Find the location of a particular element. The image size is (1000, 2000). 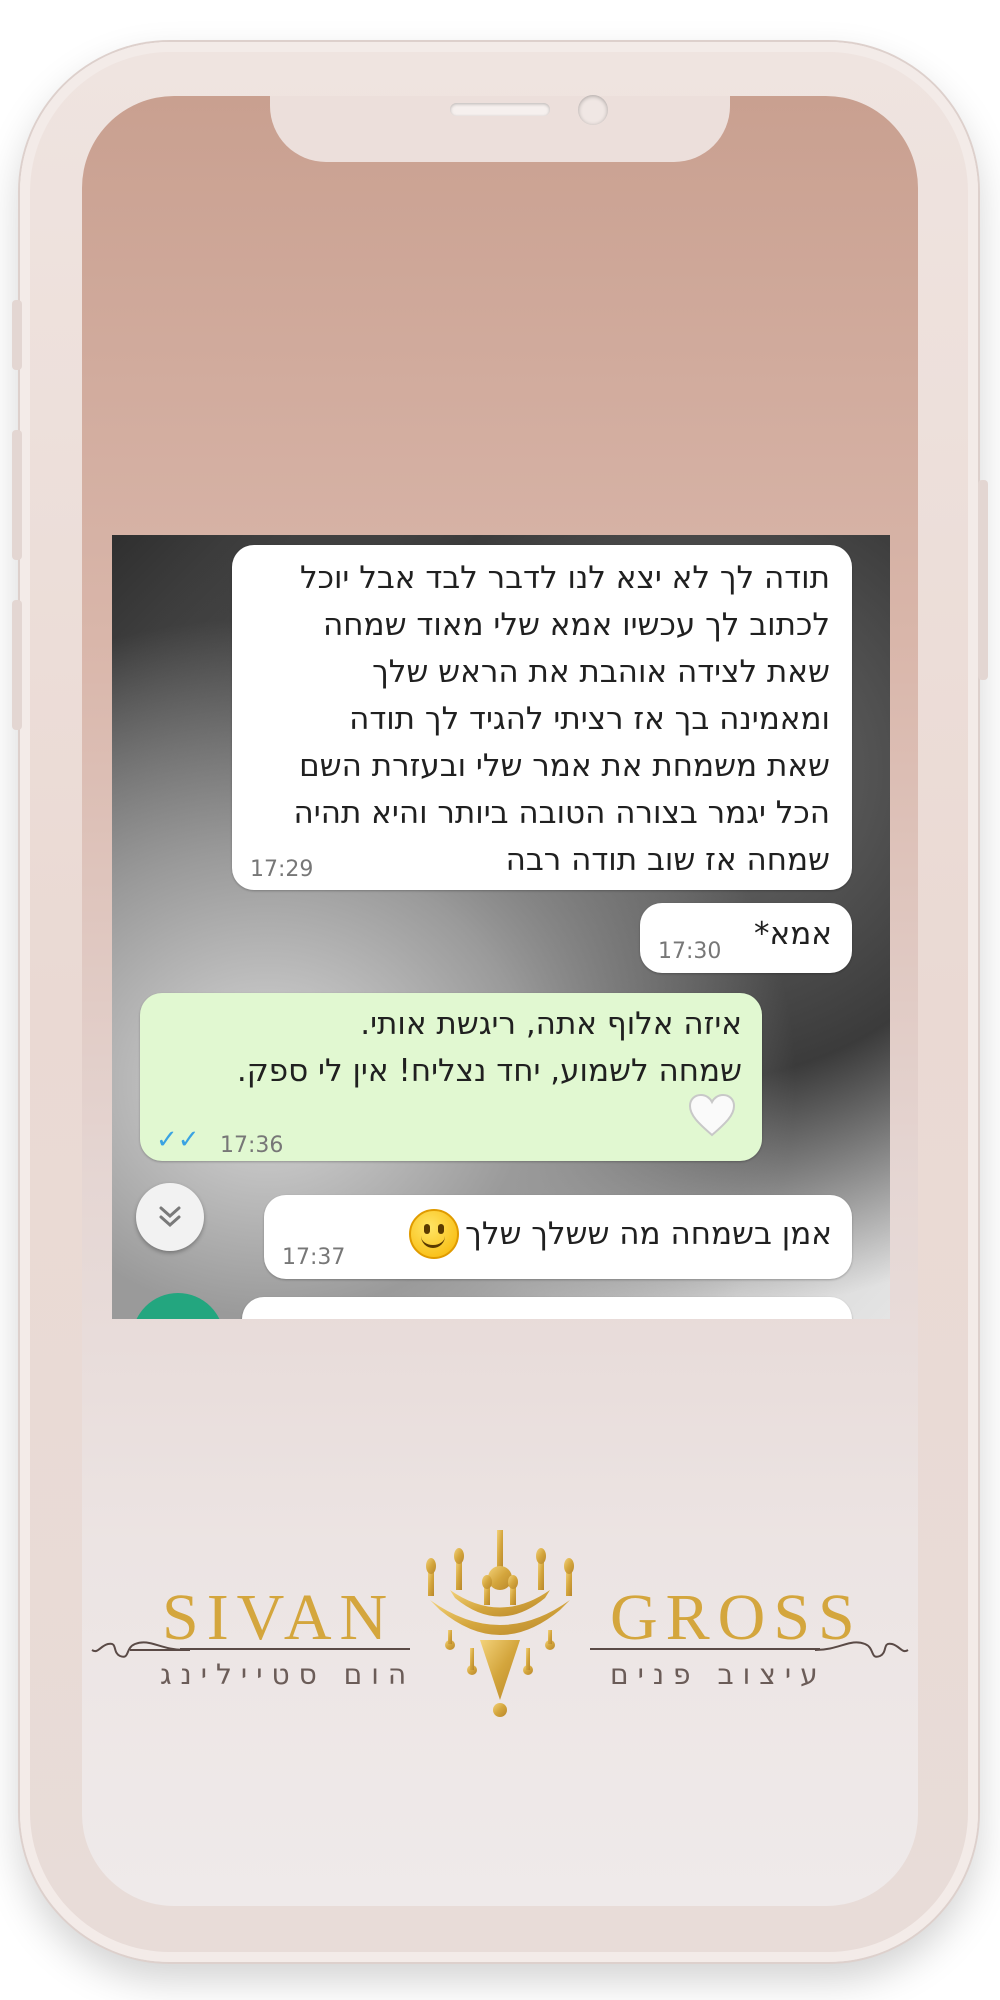

message-text: אמן בשמחה מה ששלך שלך is located at coordinates (648, 1233).